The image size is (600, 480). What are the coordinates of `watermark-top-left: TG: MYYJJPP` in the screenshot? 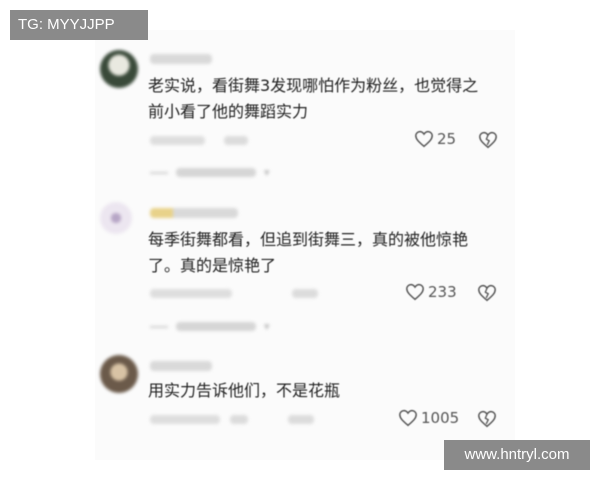 It's located at (79, 25).